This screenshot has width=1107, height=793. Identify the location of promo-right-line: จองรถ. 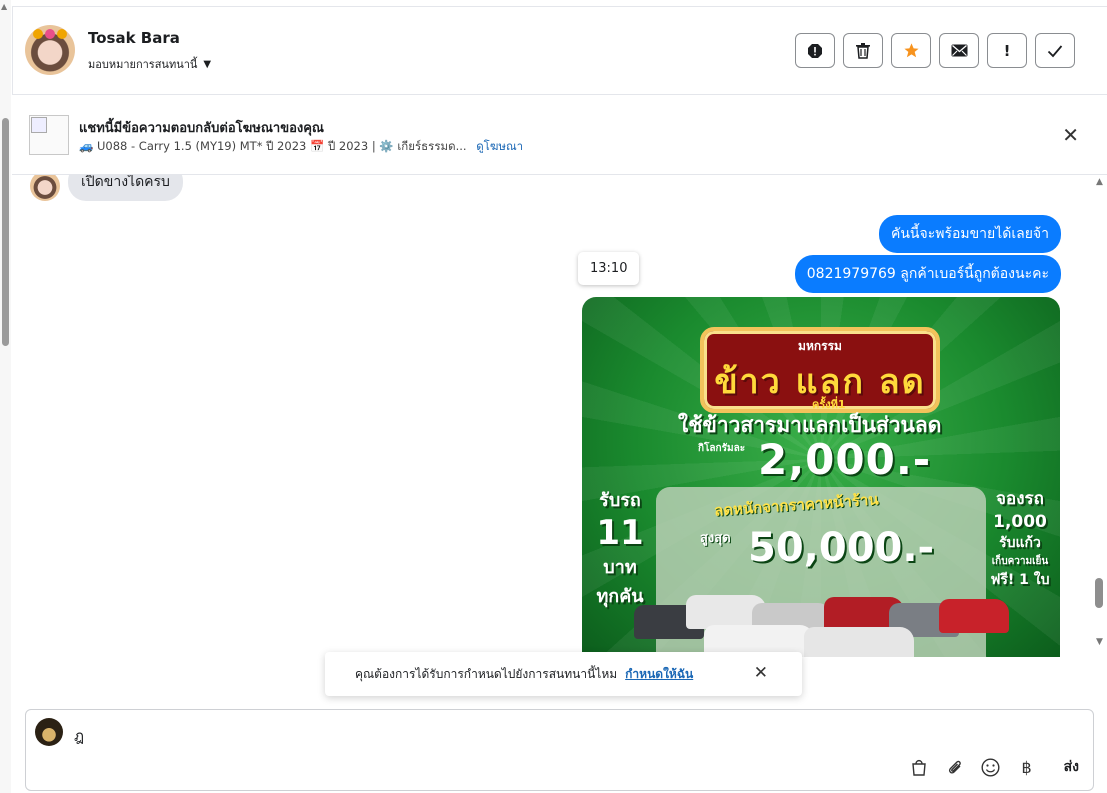
(1020, 499).